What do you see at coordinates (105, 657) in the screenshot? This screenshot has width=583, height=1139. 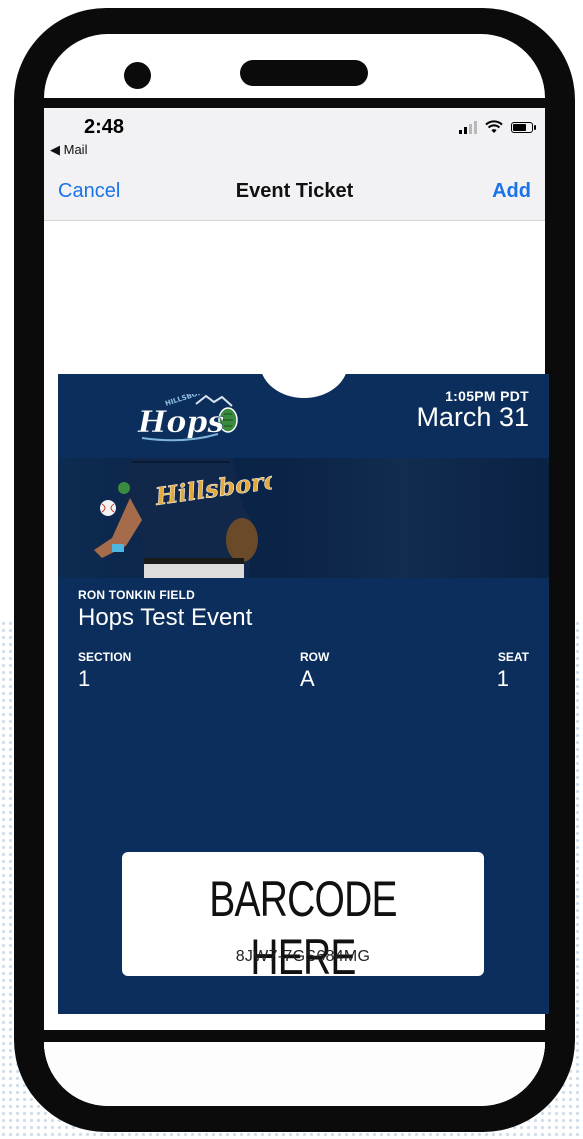 I see `section-label: SECTION` at bounding box center [105, 657].